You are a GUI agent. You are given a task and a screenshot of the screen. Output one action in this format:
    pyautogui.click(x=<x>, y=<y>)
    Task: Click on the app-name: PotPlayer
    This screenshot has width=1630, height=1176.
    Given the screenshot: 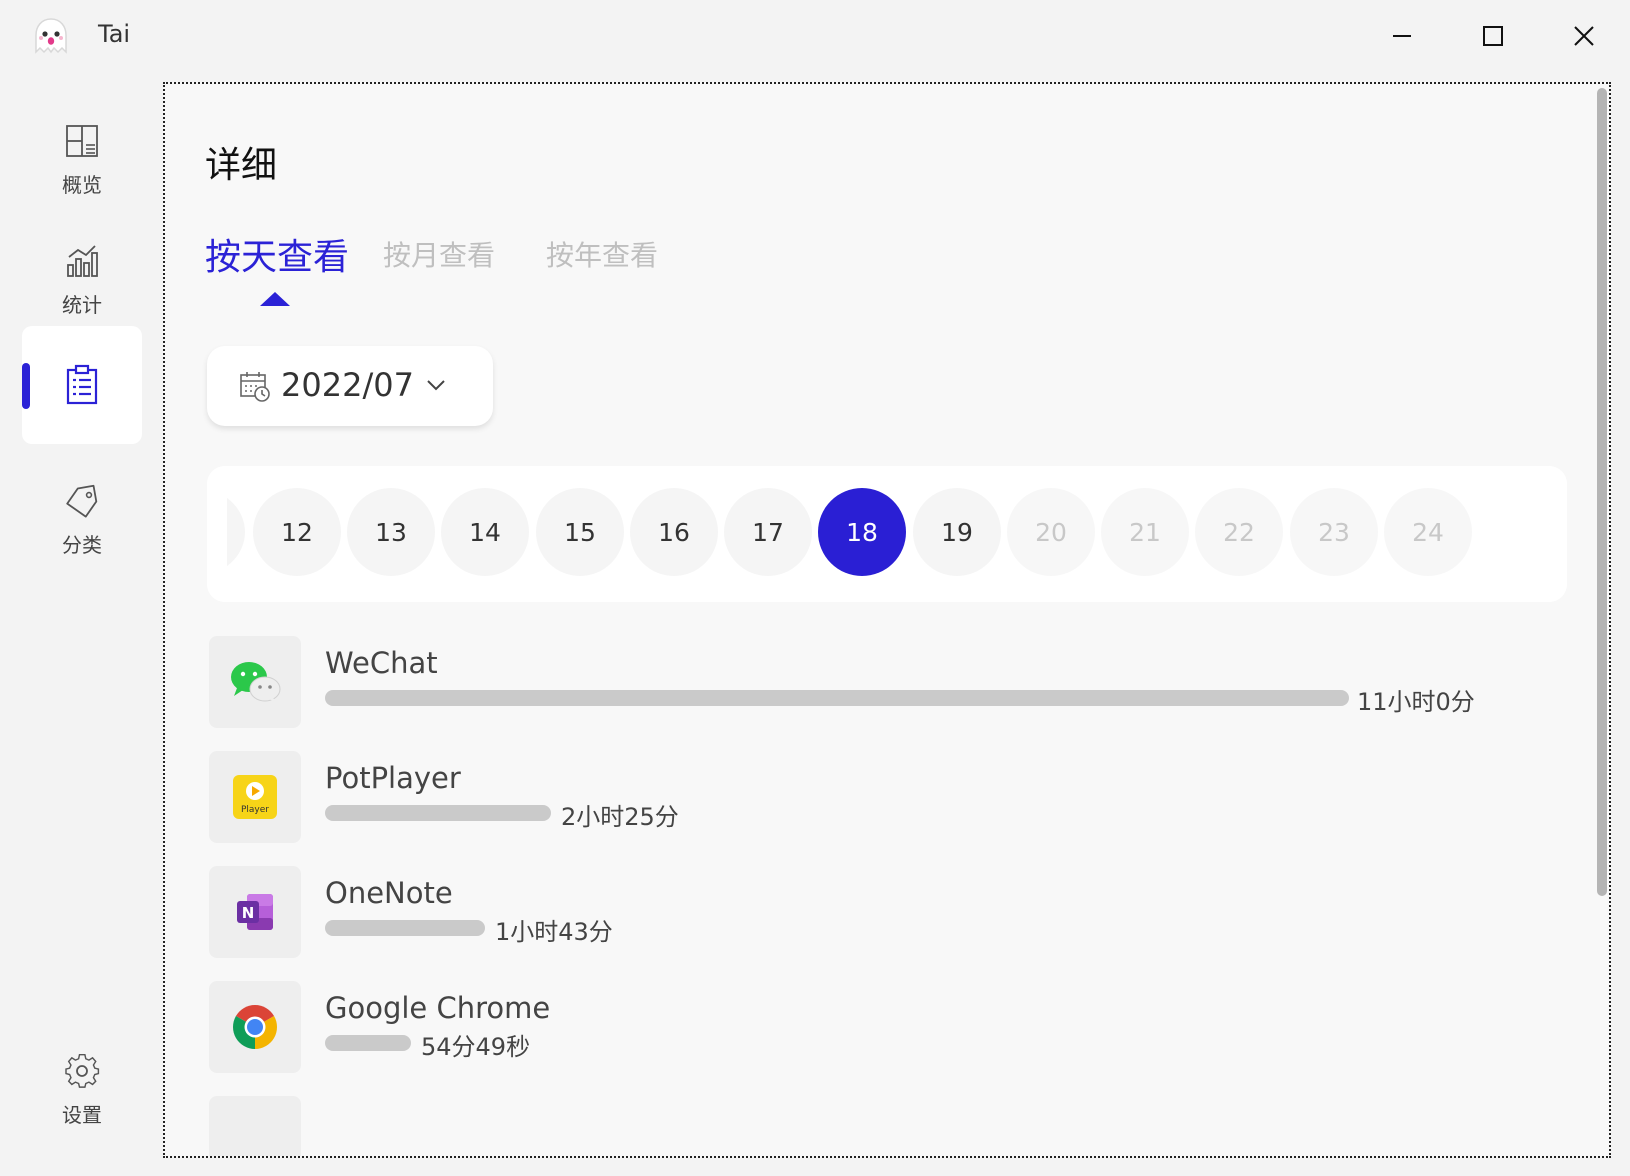 What is the action you would take?
    pyautogui.click(x=393, y=778)
    